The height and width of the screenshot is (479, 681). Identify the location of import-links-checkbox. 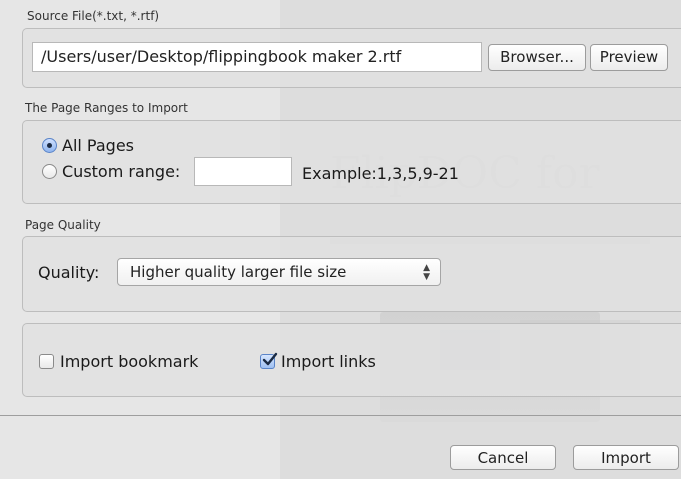
(269, 360).